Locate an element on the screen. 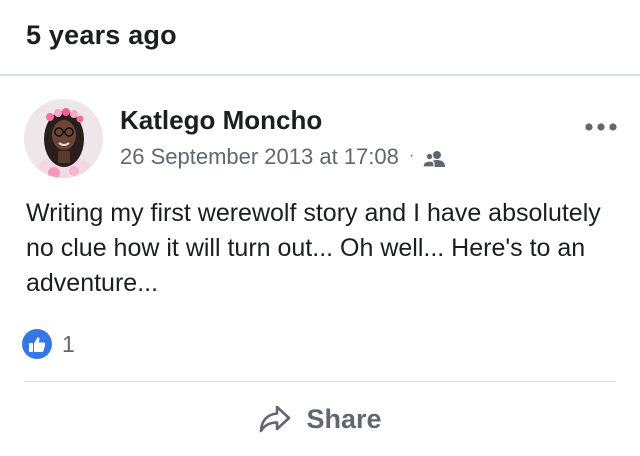  memory-title: 5 years ago is located at coordinates (101, 35).